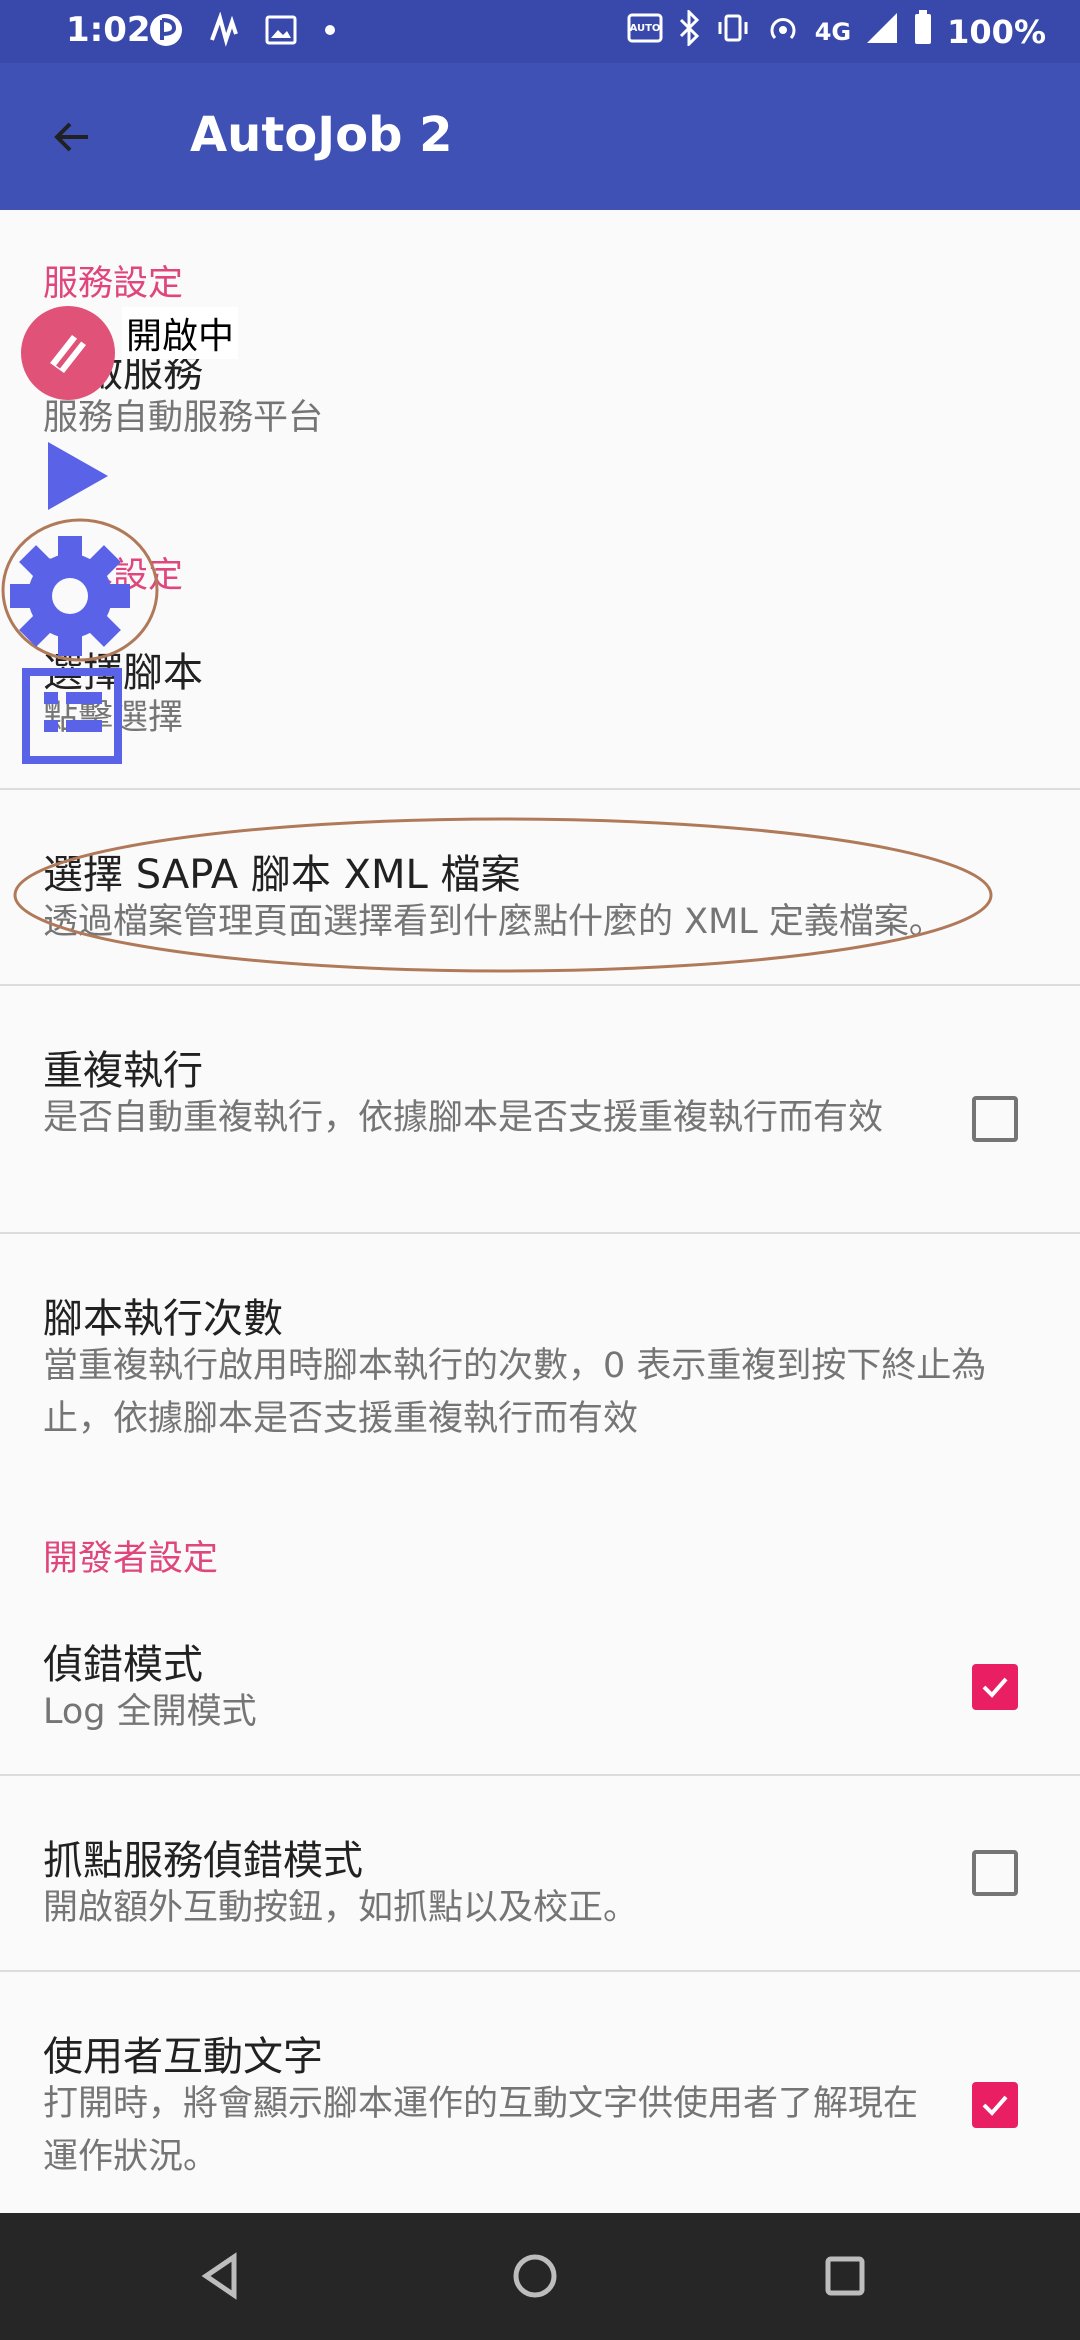  I want to click on arrow-left-icon, so click(72, 139).